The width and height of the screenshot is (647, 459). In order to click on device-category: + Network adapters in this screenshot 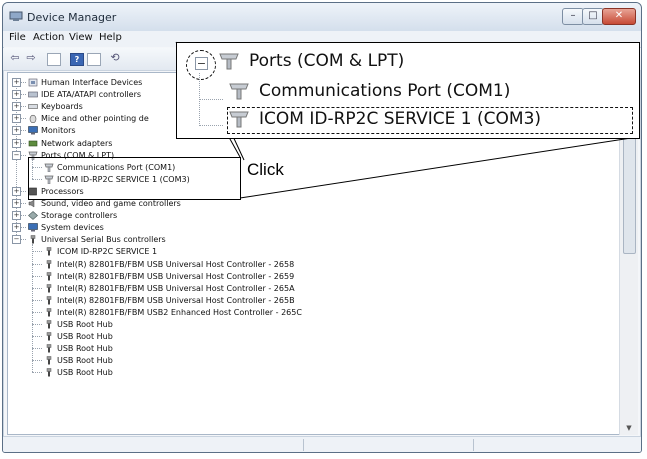, I will do `click(308, 143)`.